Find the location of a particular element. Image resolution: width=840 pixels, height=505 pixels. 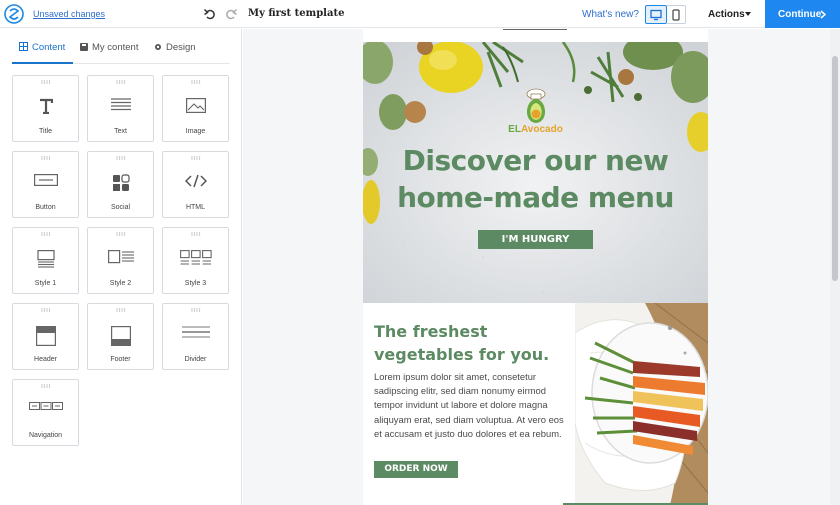

block-label: HTML is located at coordinates (195, 207).